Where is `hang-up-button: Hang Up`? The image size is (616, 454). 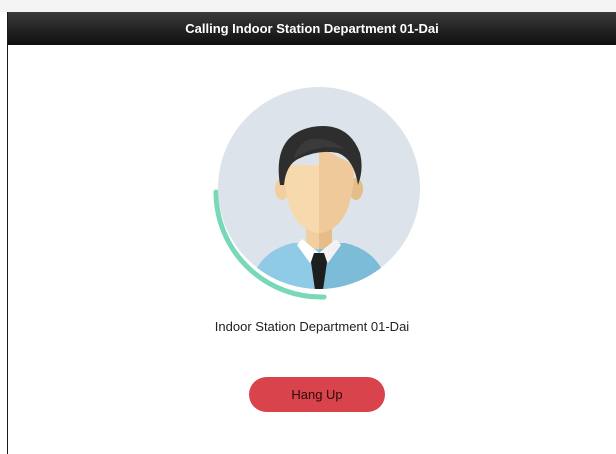
hang-up-button: Hang Up is located at coordinates (317, 394).